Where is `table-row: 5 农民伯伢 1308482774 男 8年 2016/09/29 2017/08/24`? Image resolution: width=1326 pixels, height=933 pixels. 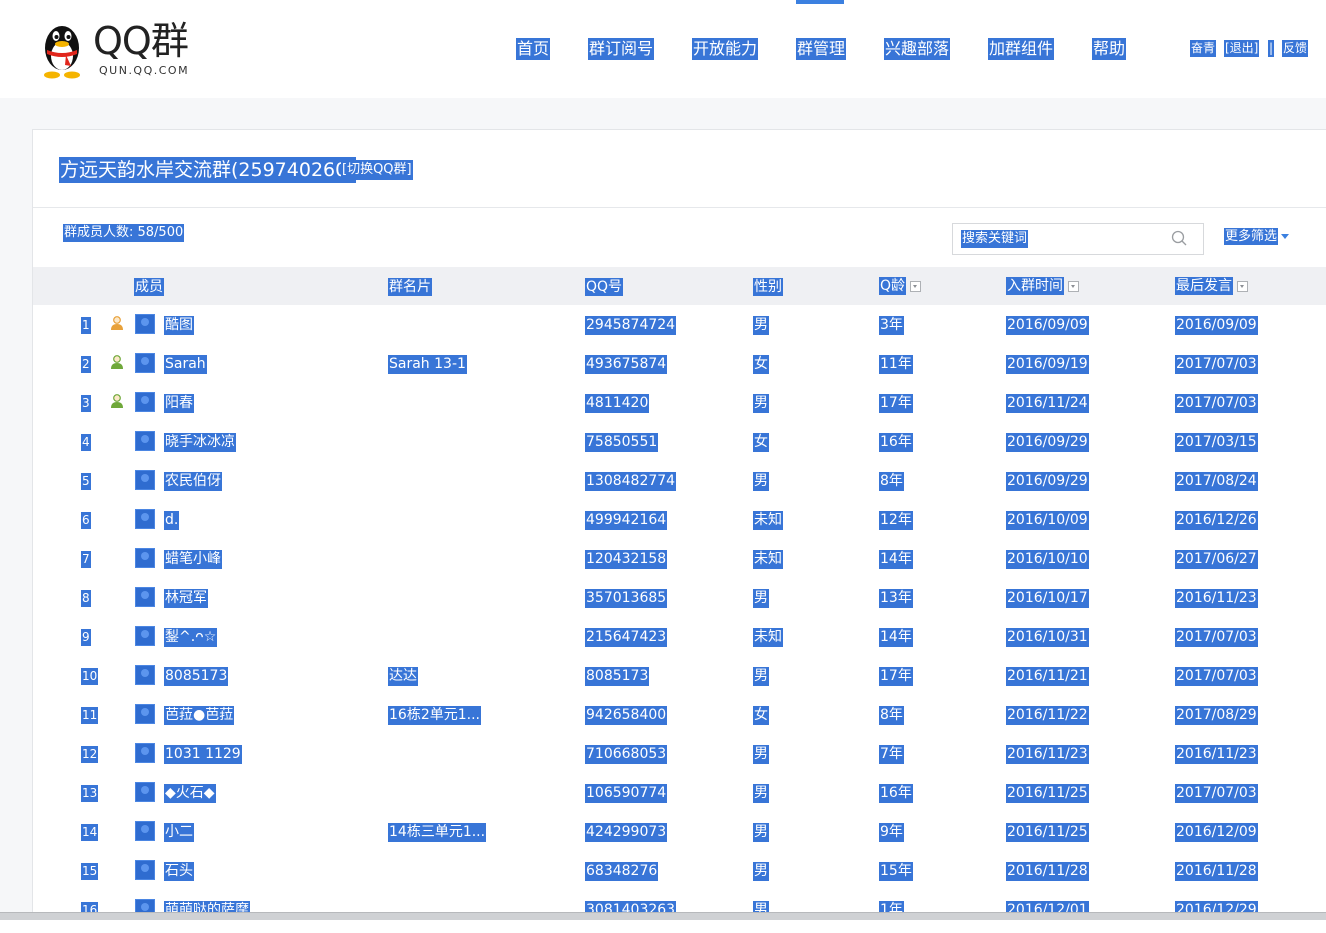
table-row: 5 农民伯伢 1308482774 男 8年 2016/09/29 2017/08/24 is located at coordinates (679, 480).